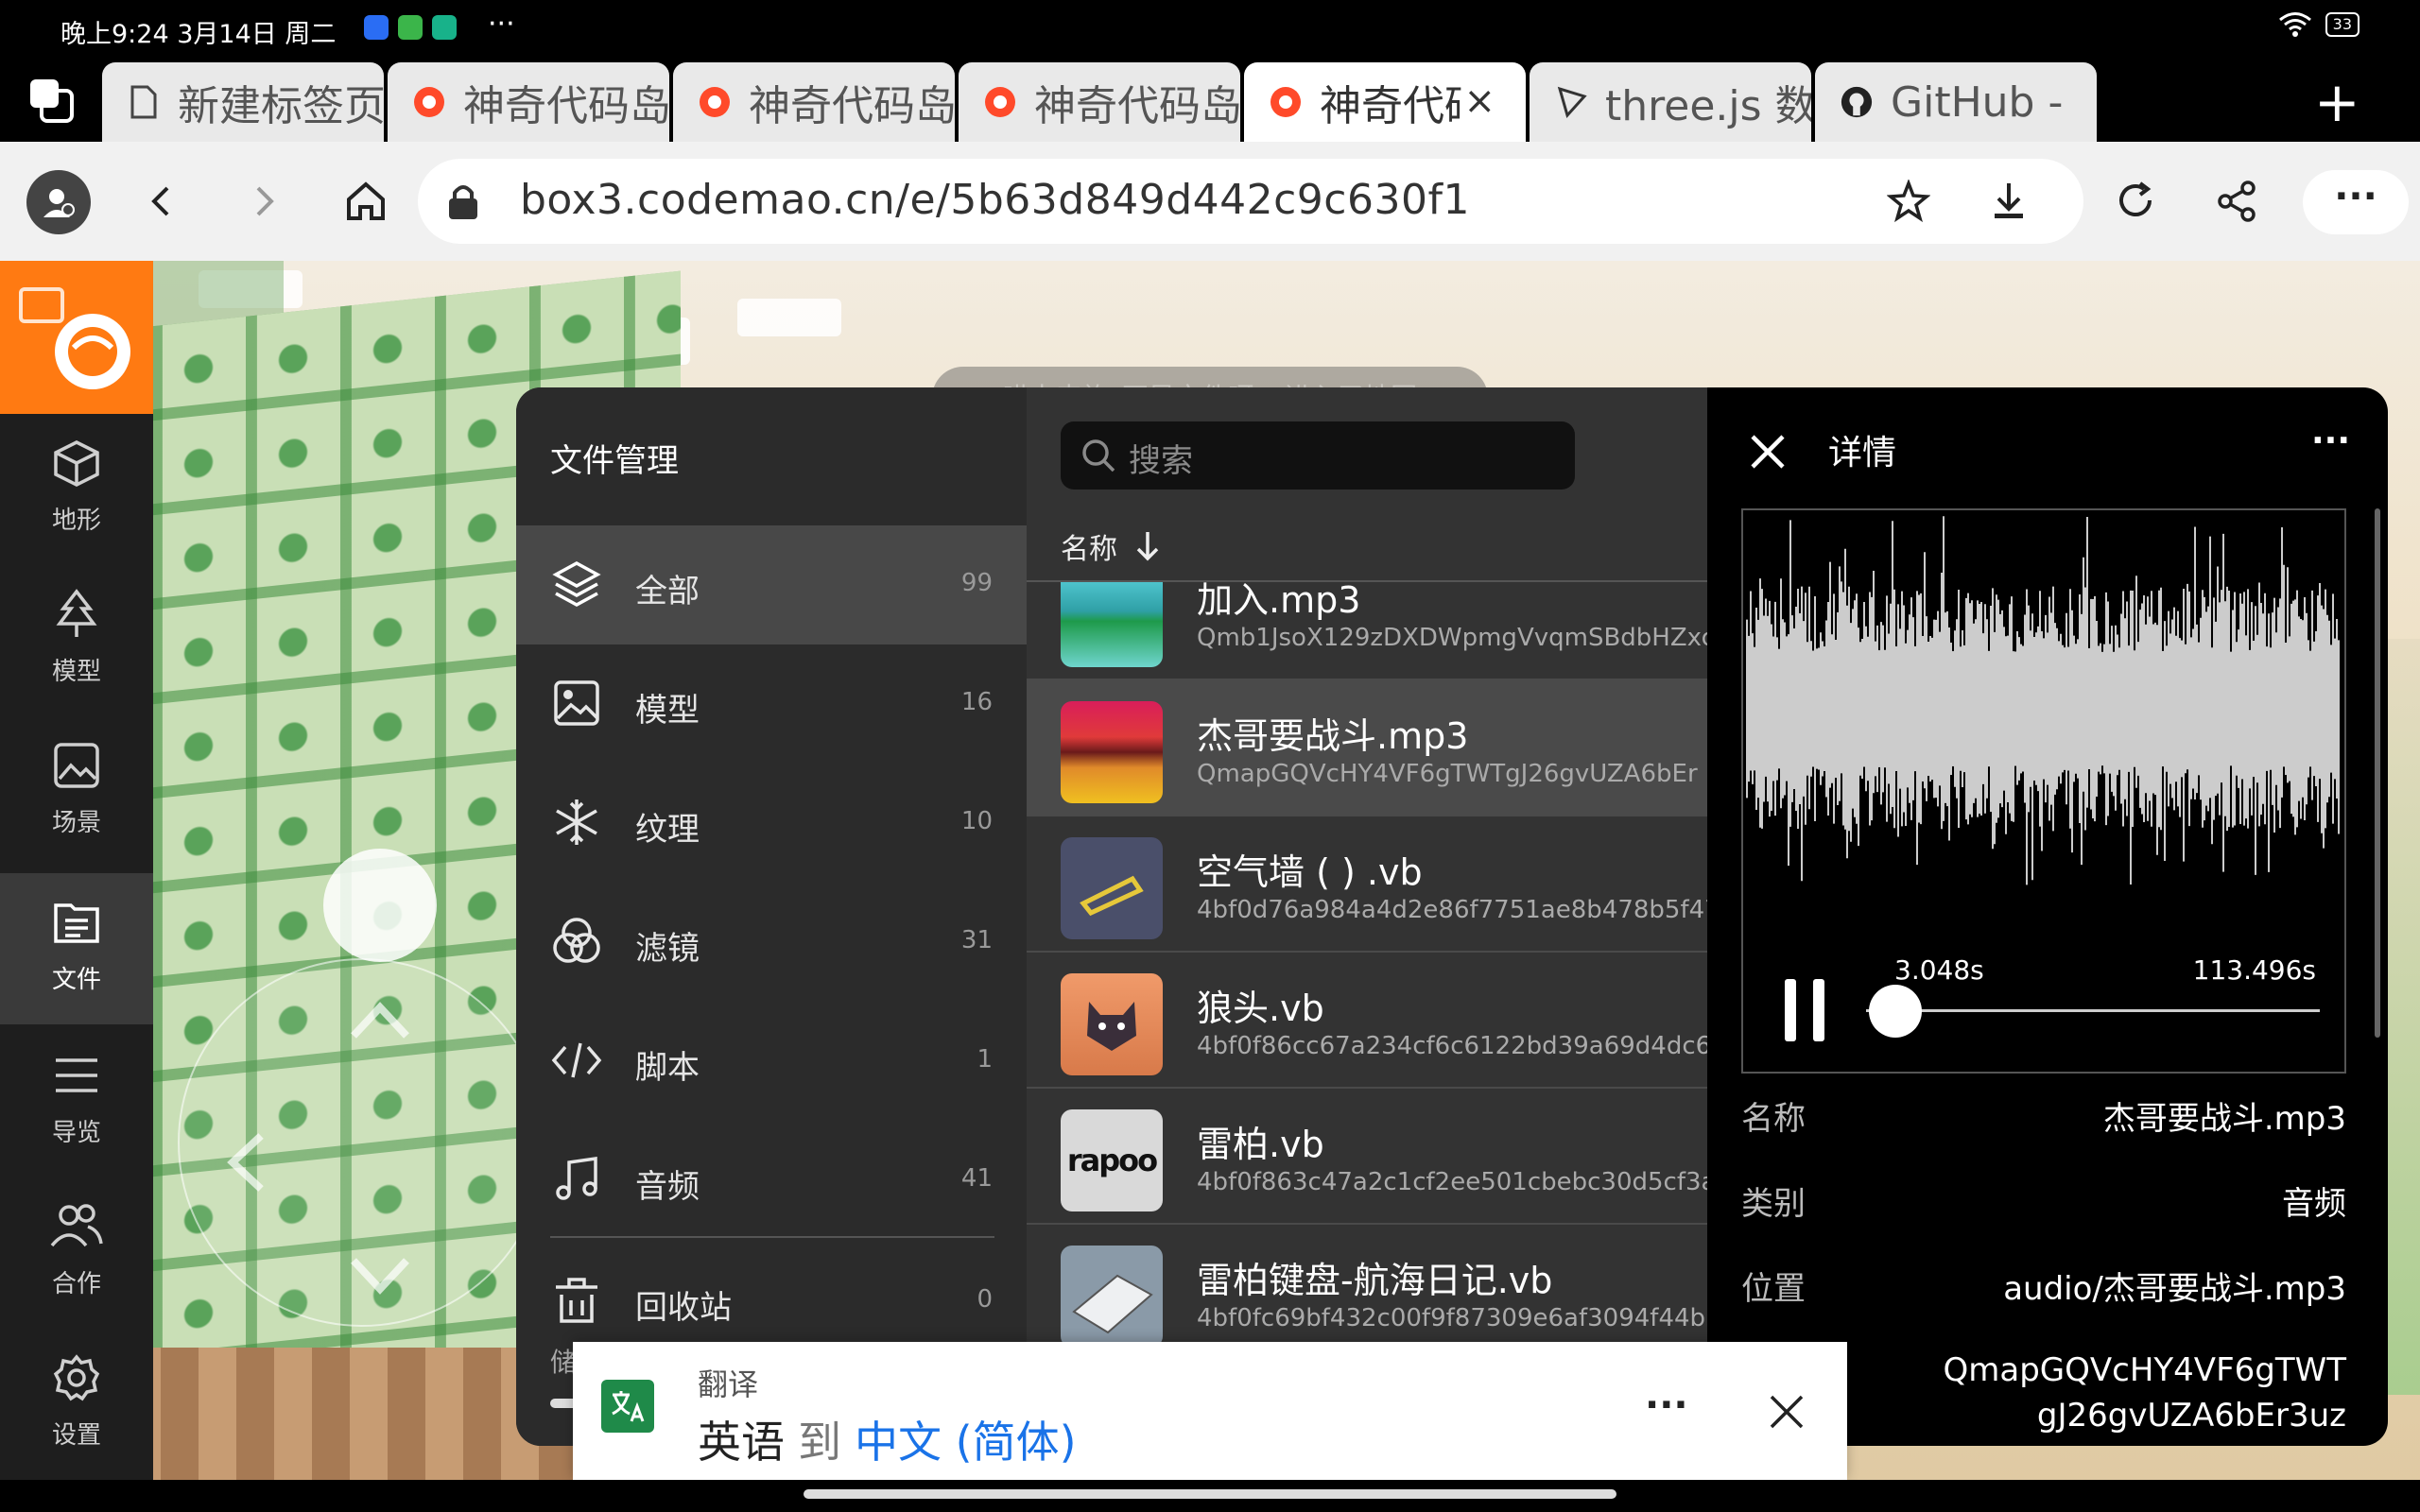 This screenshot has width=2420, height=1512. I want to click on tab-label: 新建标签页, so click(281, 106).